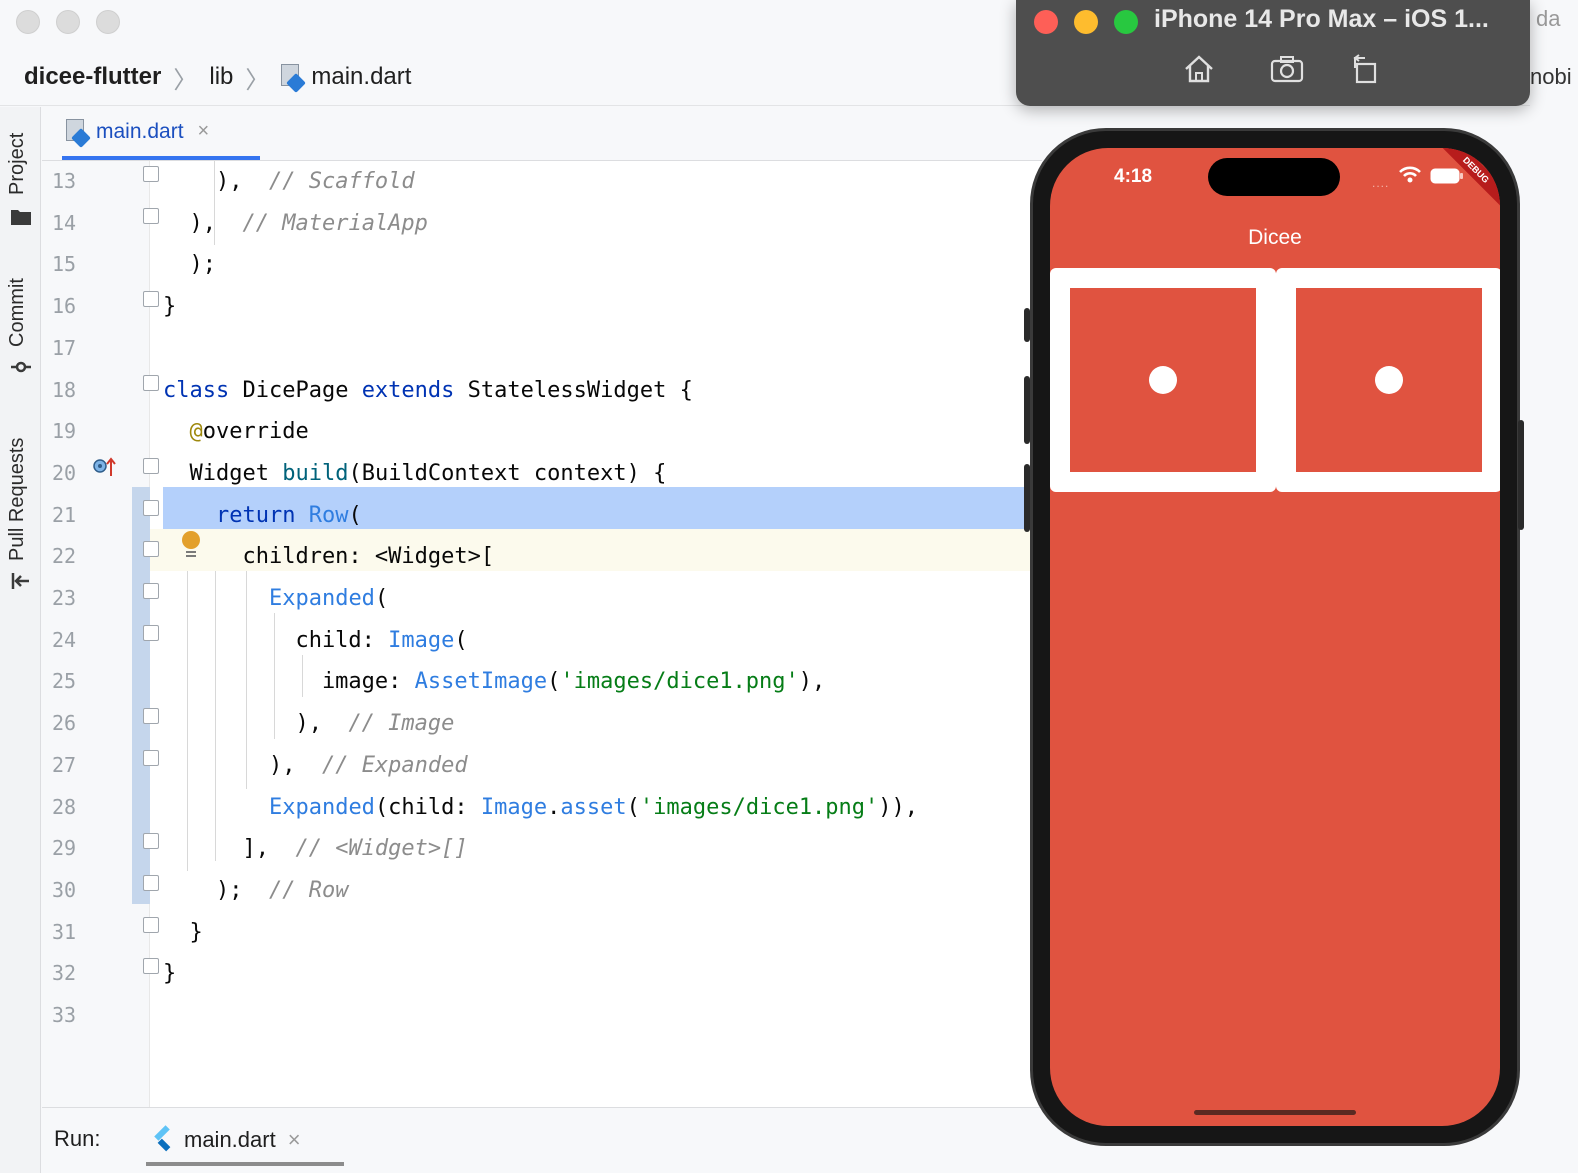 Image resolution: width=1578 pixels, height=1173 pixels. I want to click on line-number: 25, so click(64, 681).